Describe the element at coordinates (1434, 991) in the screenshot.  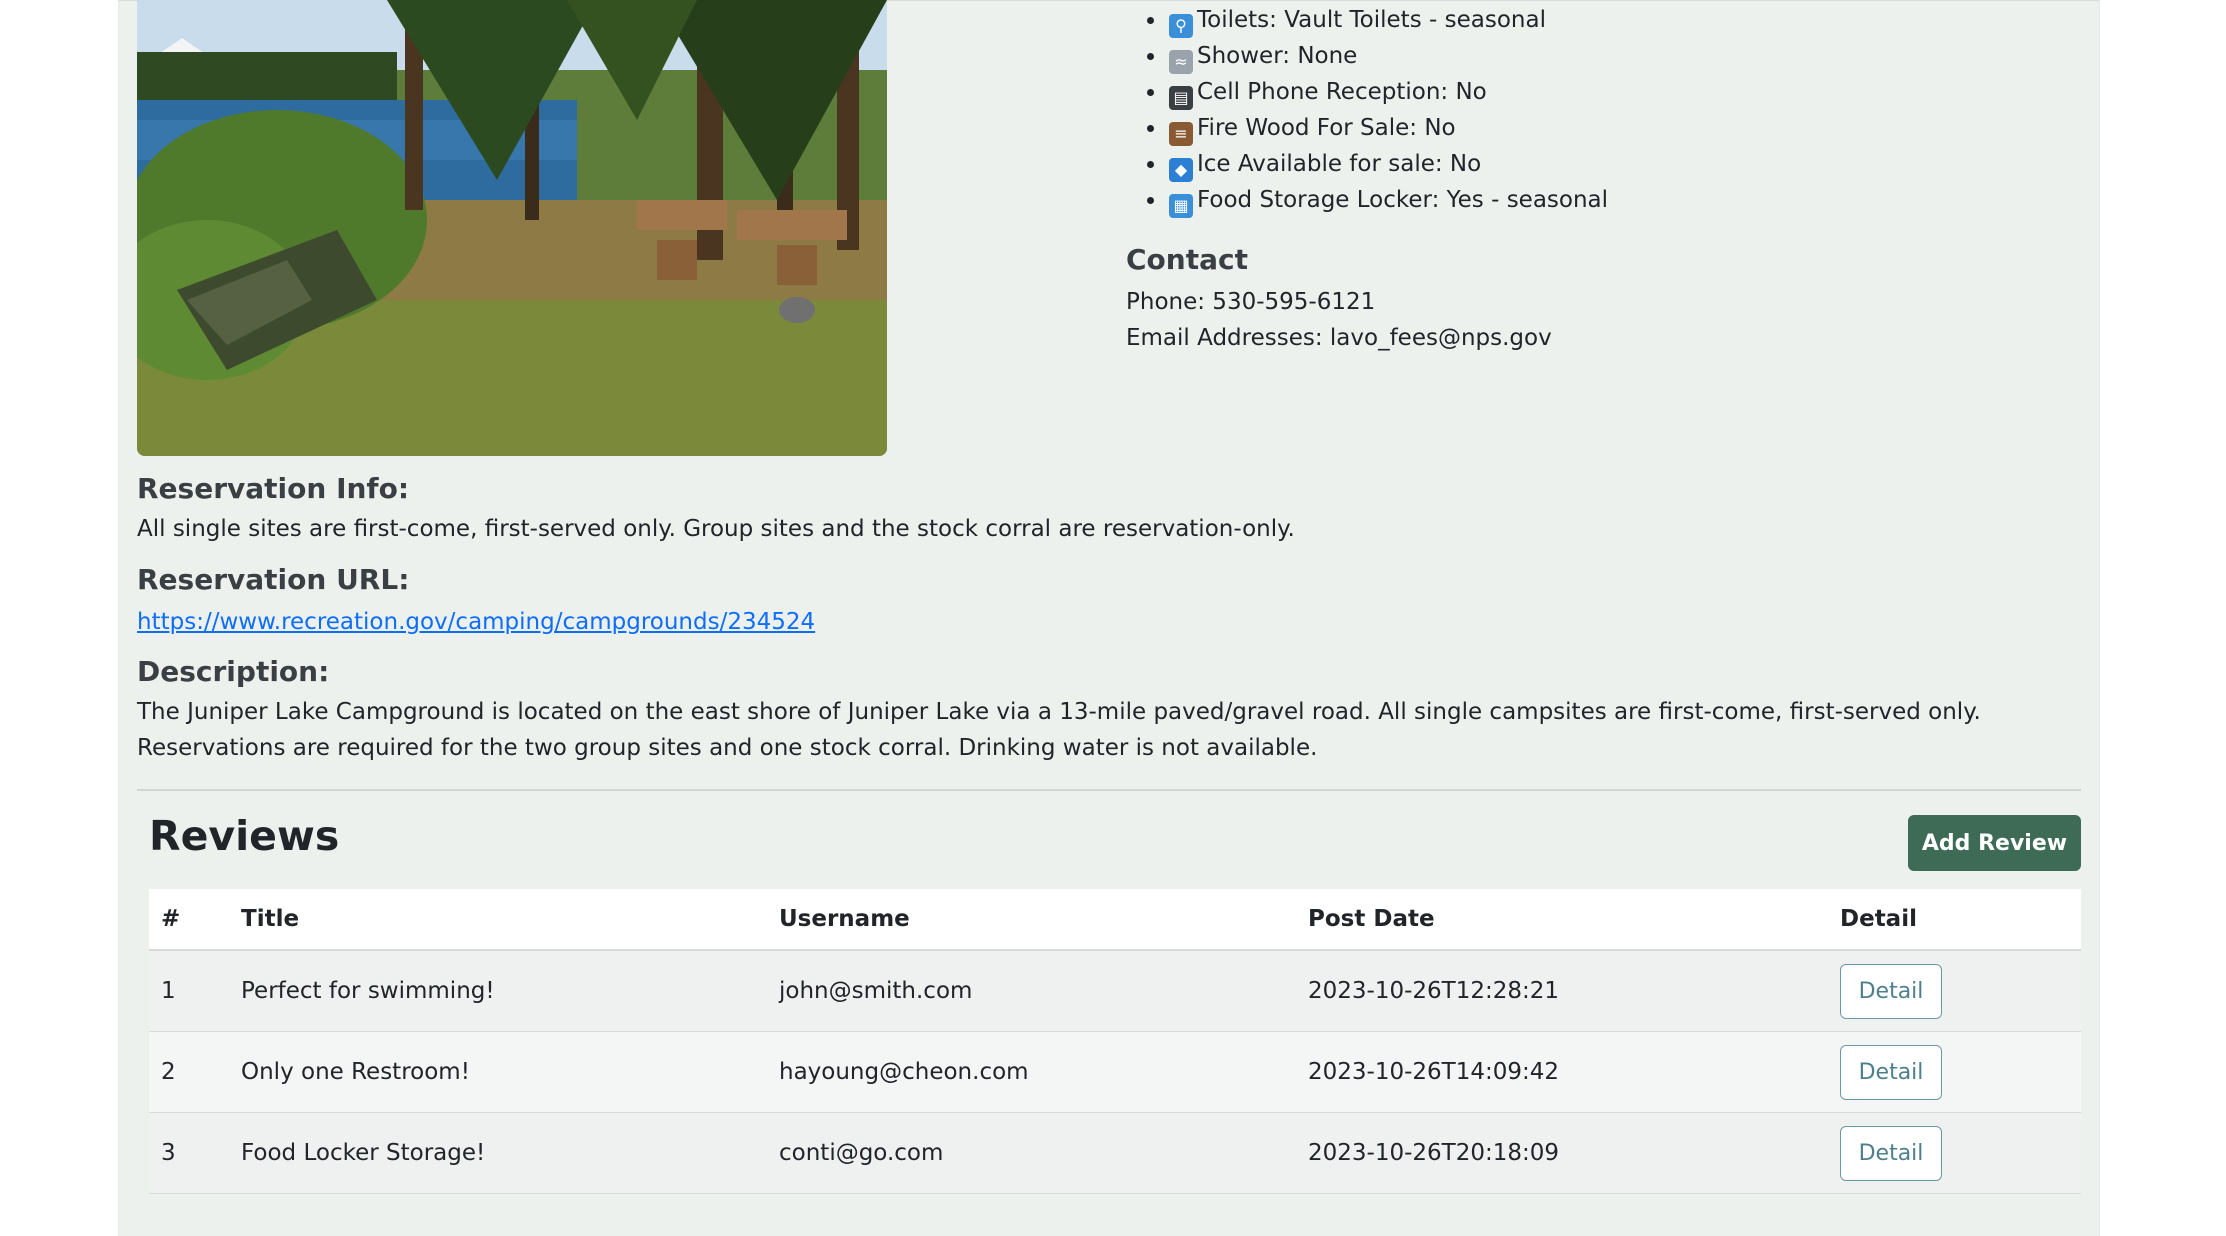
I see `review-date-text: 2023-10-26T12:28:21` at that location.